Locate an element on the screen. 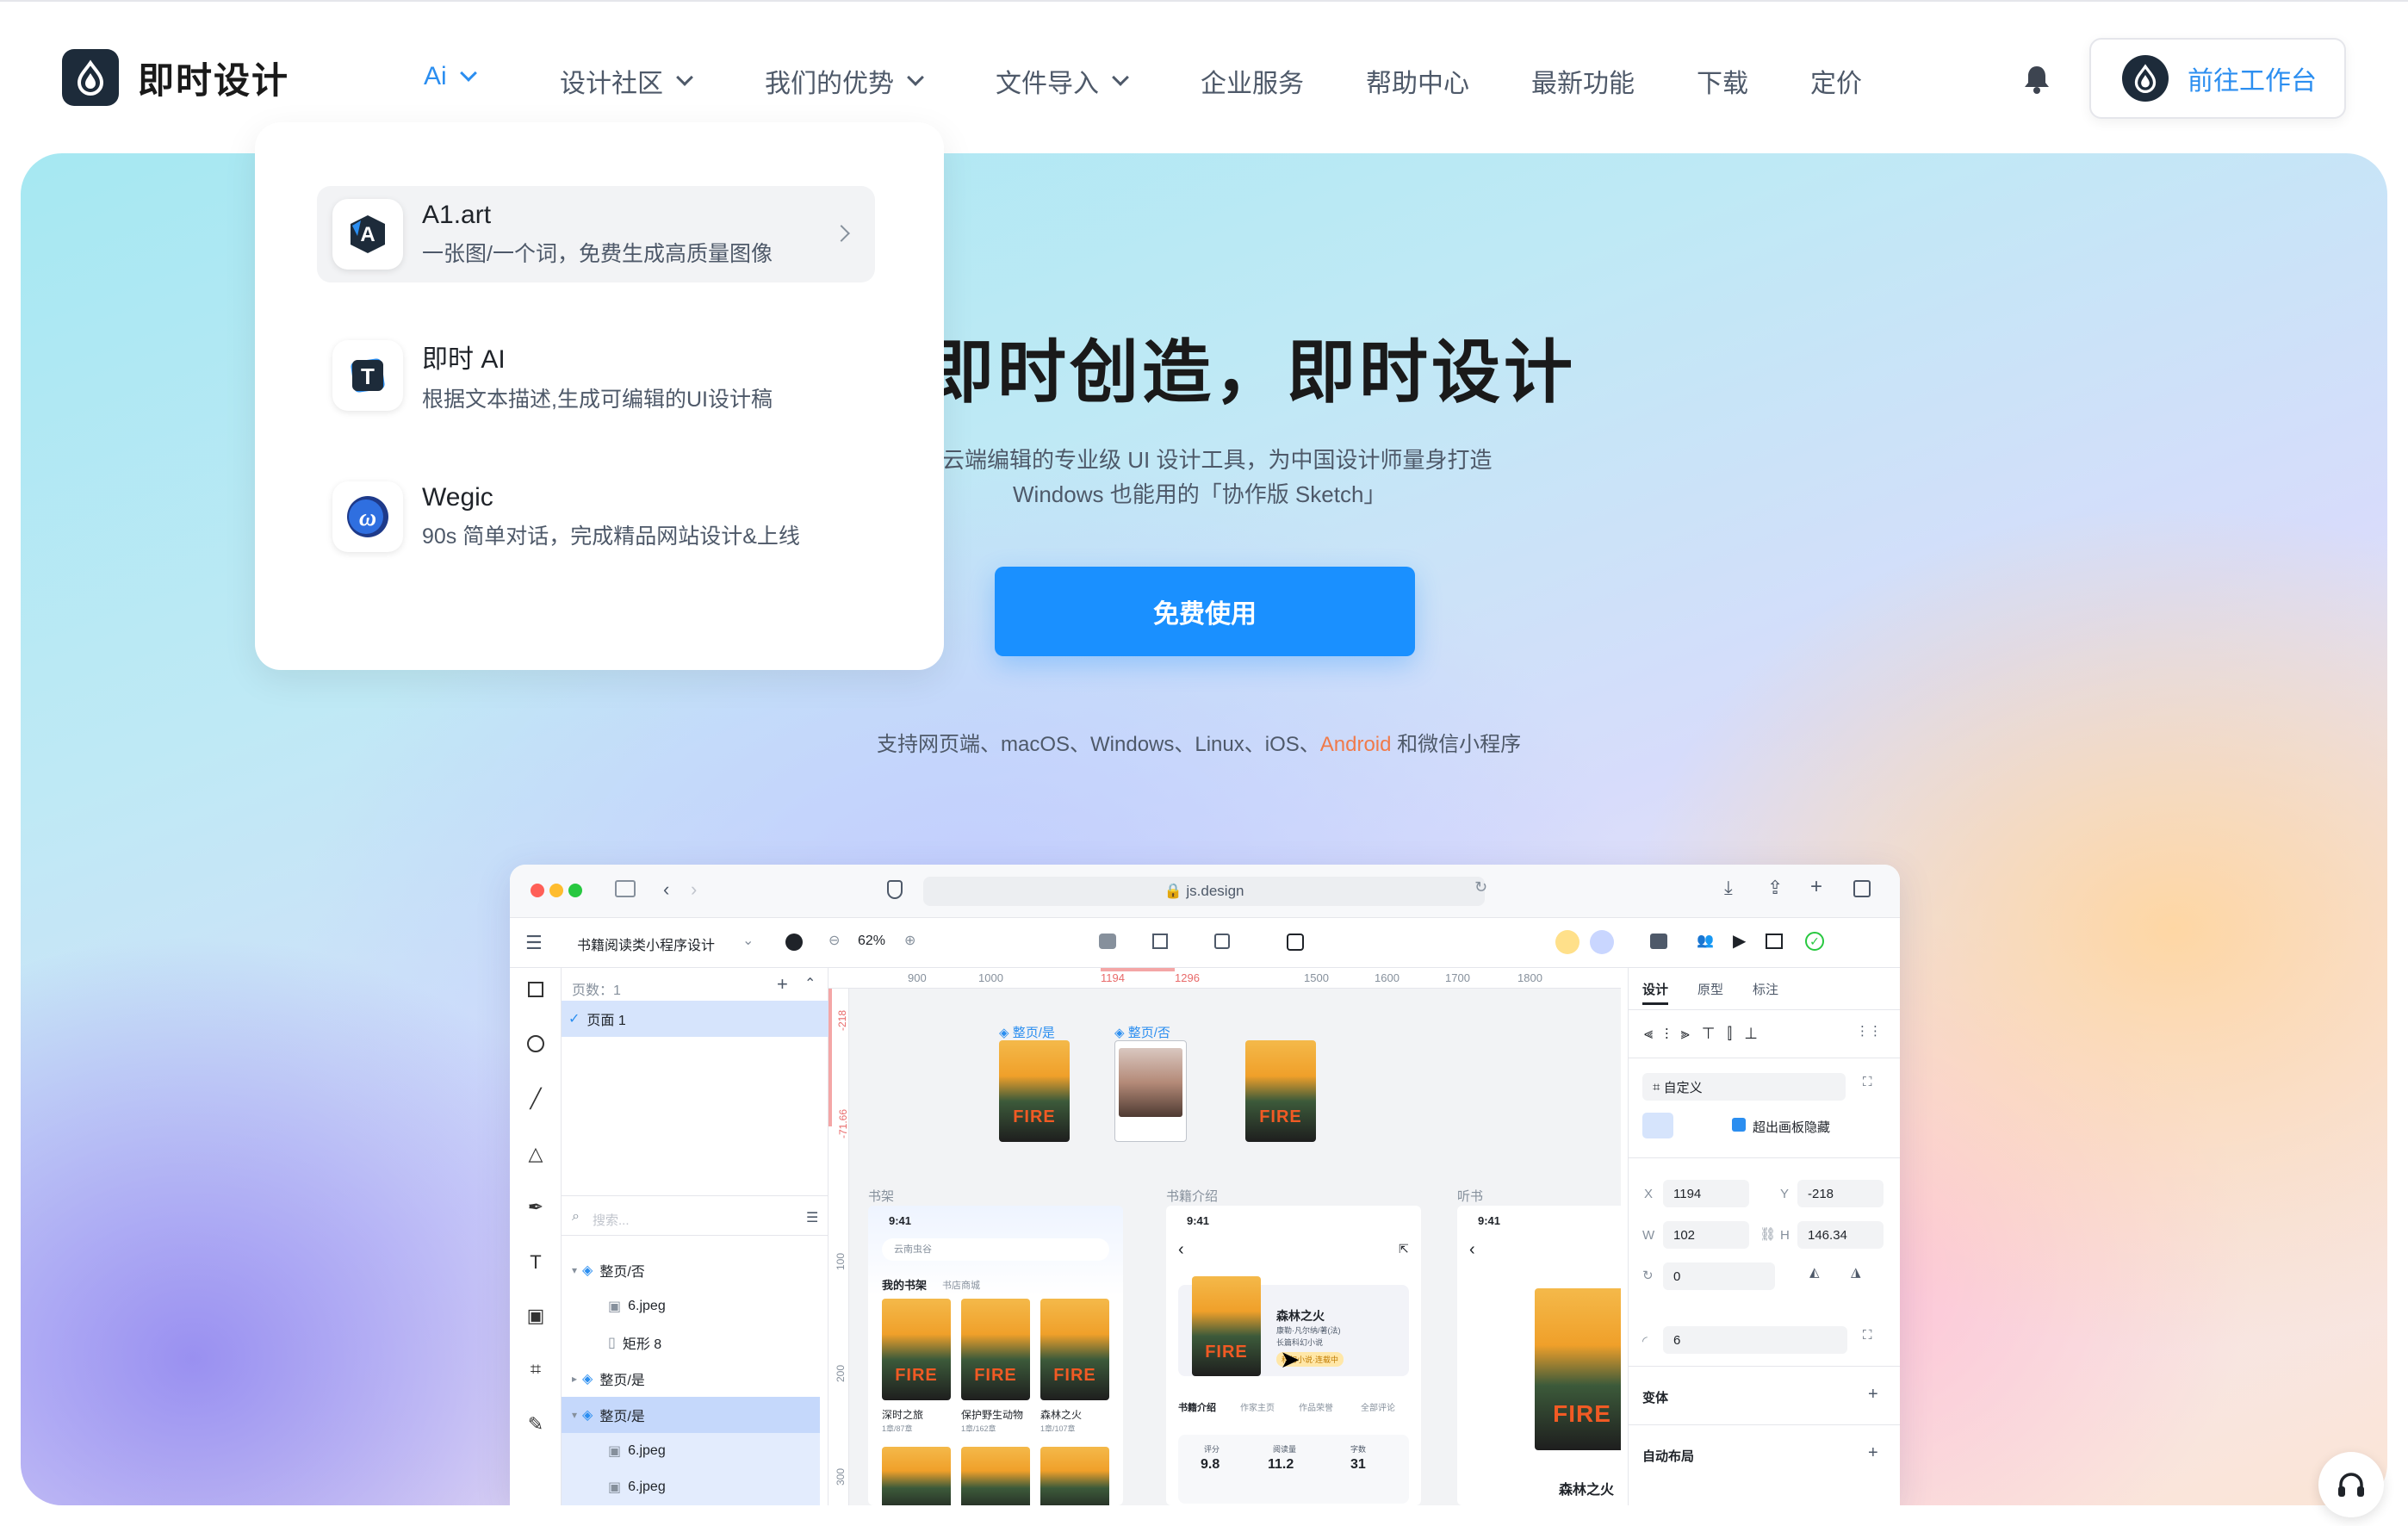  polygon-tool-icon: △ is located at coordinates (535, 1154).